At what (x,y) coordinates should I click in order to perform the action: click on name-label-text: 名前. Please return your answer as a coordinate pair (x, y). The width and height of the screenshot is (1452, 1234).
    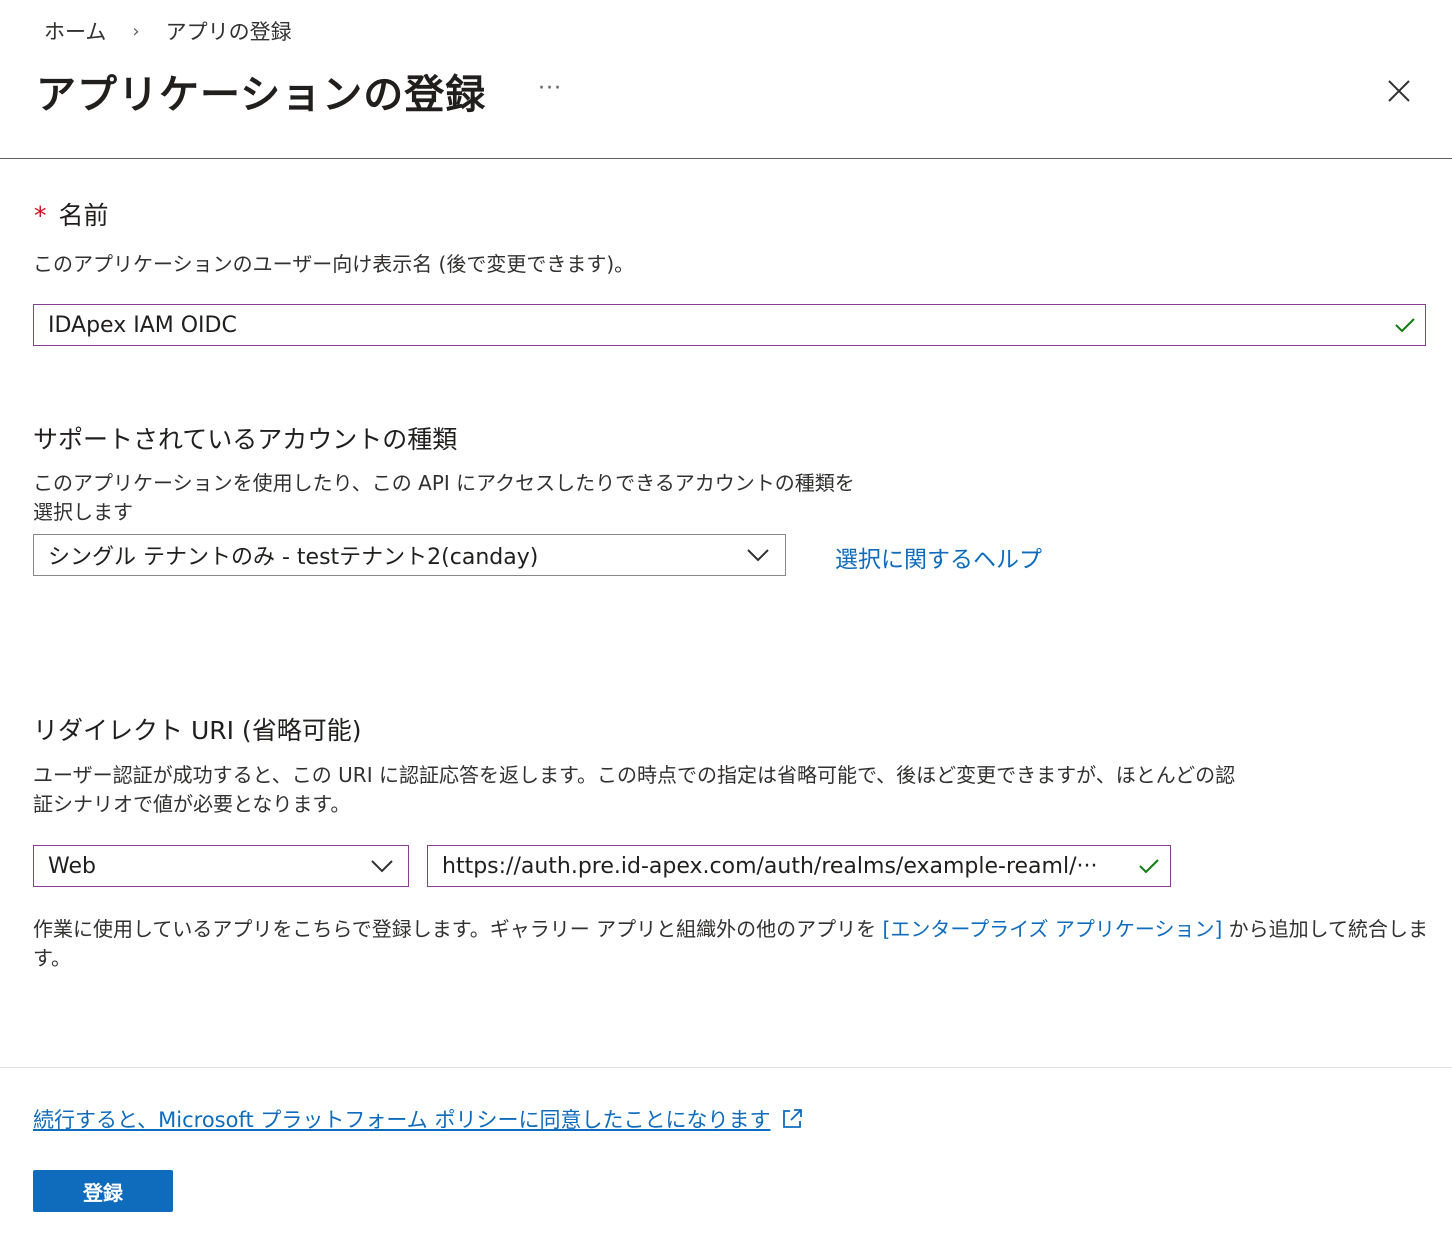
    Looking at the image, I should click on (83, 215).